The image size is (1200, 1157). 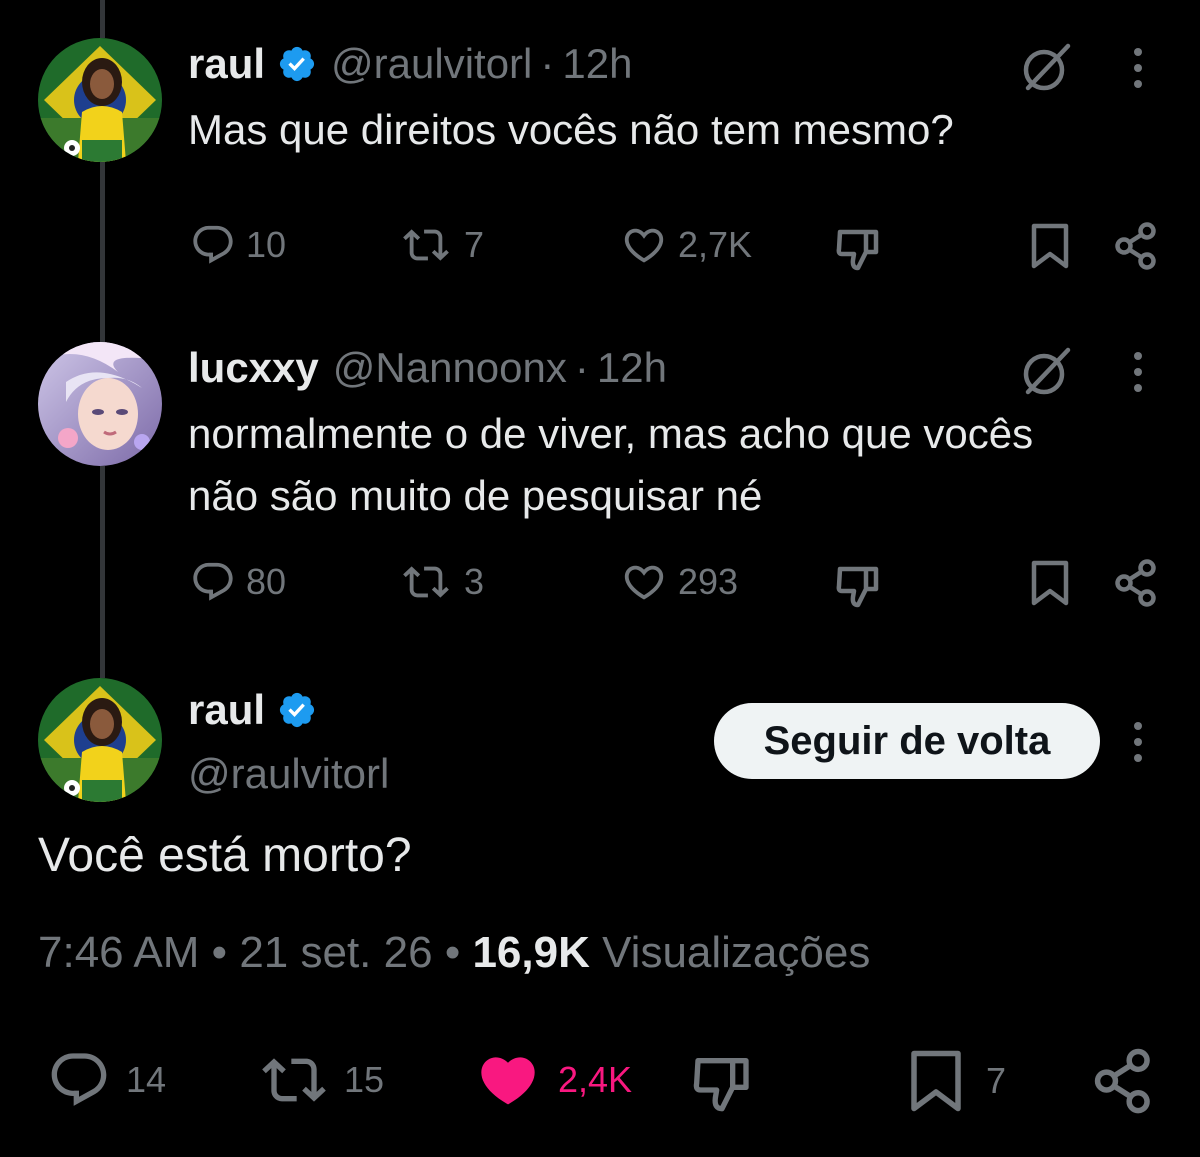 What do you see at coordinates (571, 129) in the screenshot?
I see `tweet-text: Mas que direitos vocês não tem mesmo?` at bounding box center [571, 129].